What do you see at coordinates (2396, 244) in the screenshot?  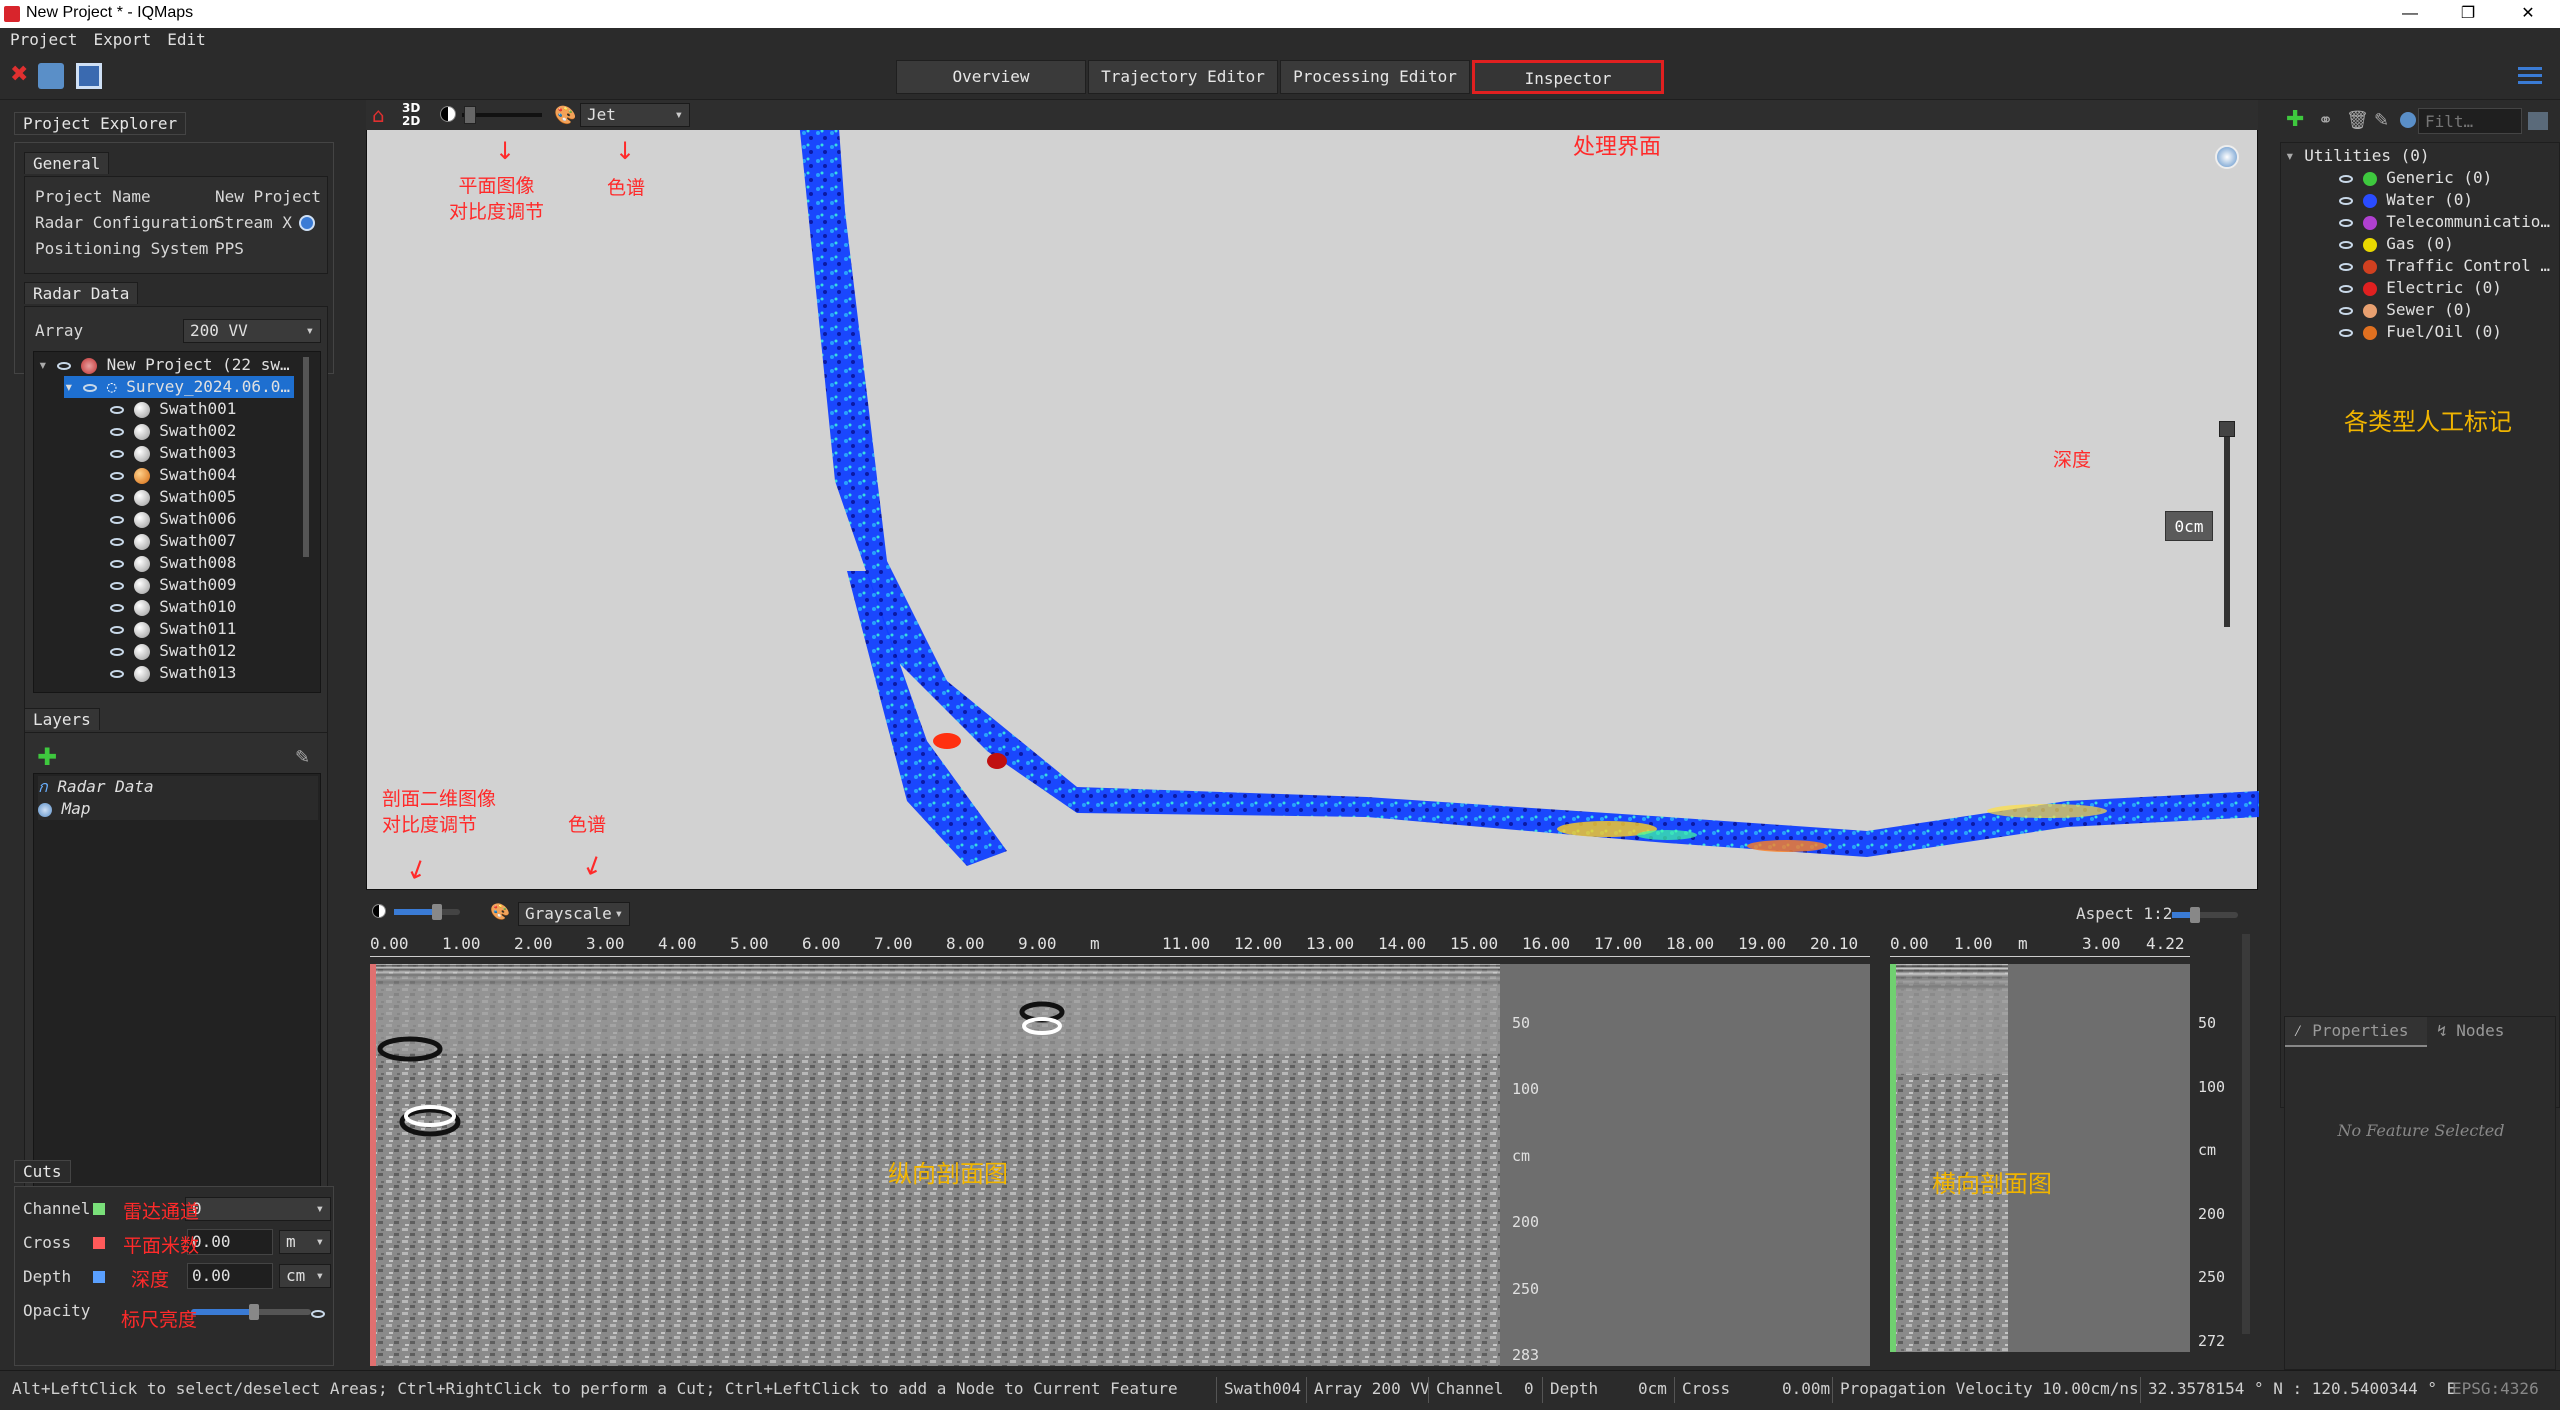 I see `utility-item: Gas (0)` at bounding box center [2396, 244].